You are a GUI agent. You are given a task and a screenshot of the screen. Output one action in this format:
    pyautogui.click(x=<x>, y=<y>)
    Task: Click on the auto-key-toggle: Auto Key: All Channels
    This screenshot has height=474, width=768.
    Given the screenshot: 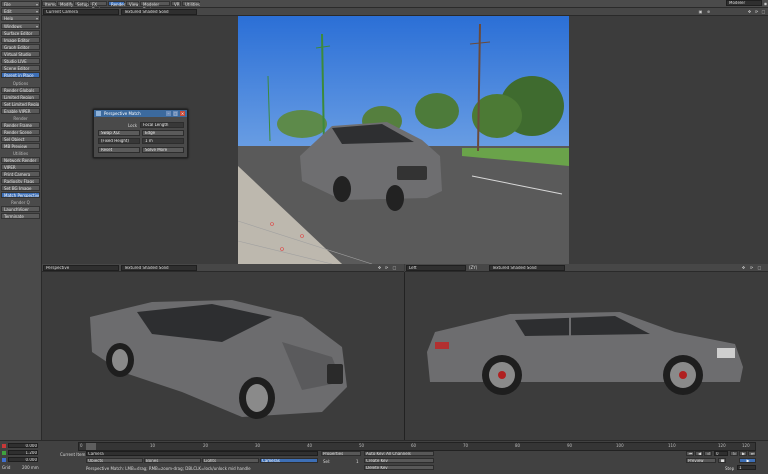 What is the action you would take?
    pyautogui.click(x=399, y=453)
    